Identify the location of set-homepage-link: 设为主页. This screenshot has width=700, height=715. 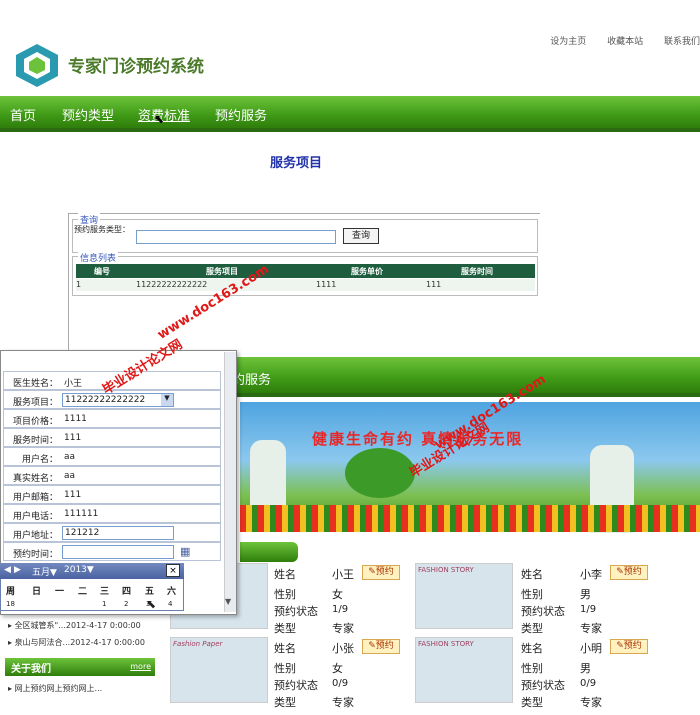
(568, 42).